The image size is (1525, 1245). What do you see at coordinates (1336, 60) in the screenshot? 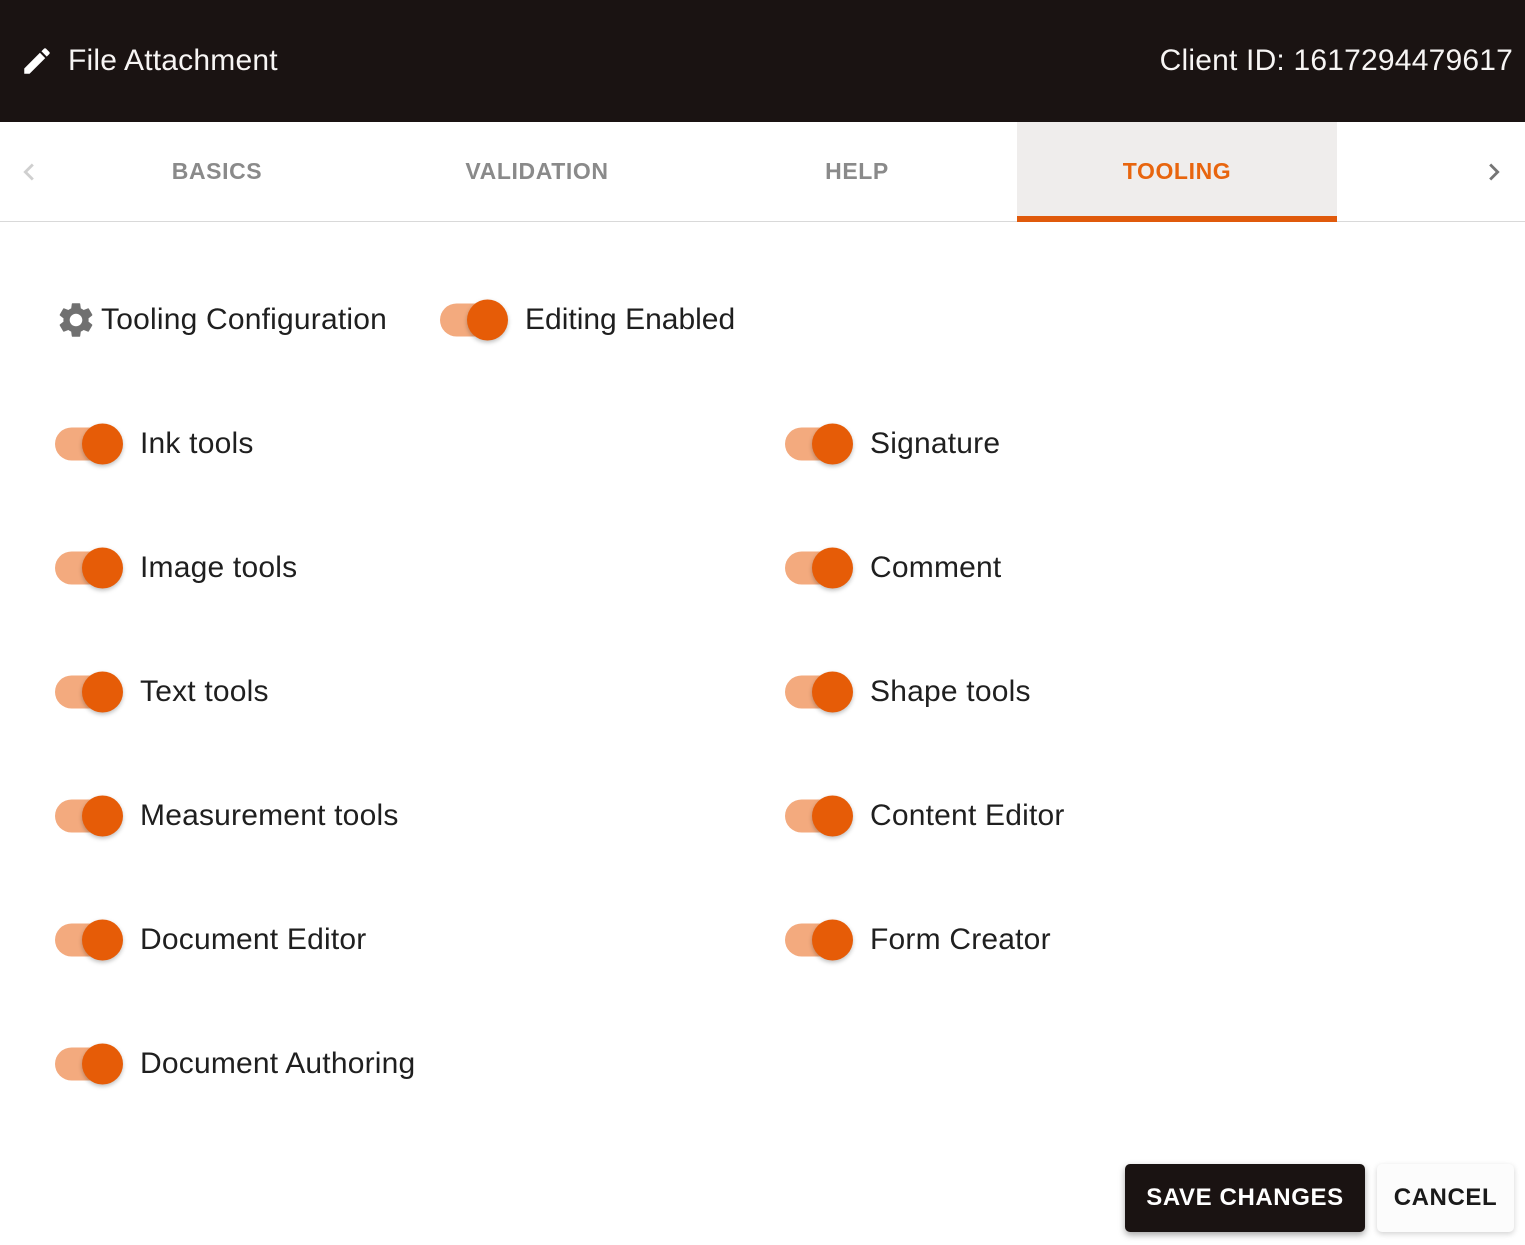
I see `client-id-text: Client ID: 1617294479617` at bounding box center [1336, 60].